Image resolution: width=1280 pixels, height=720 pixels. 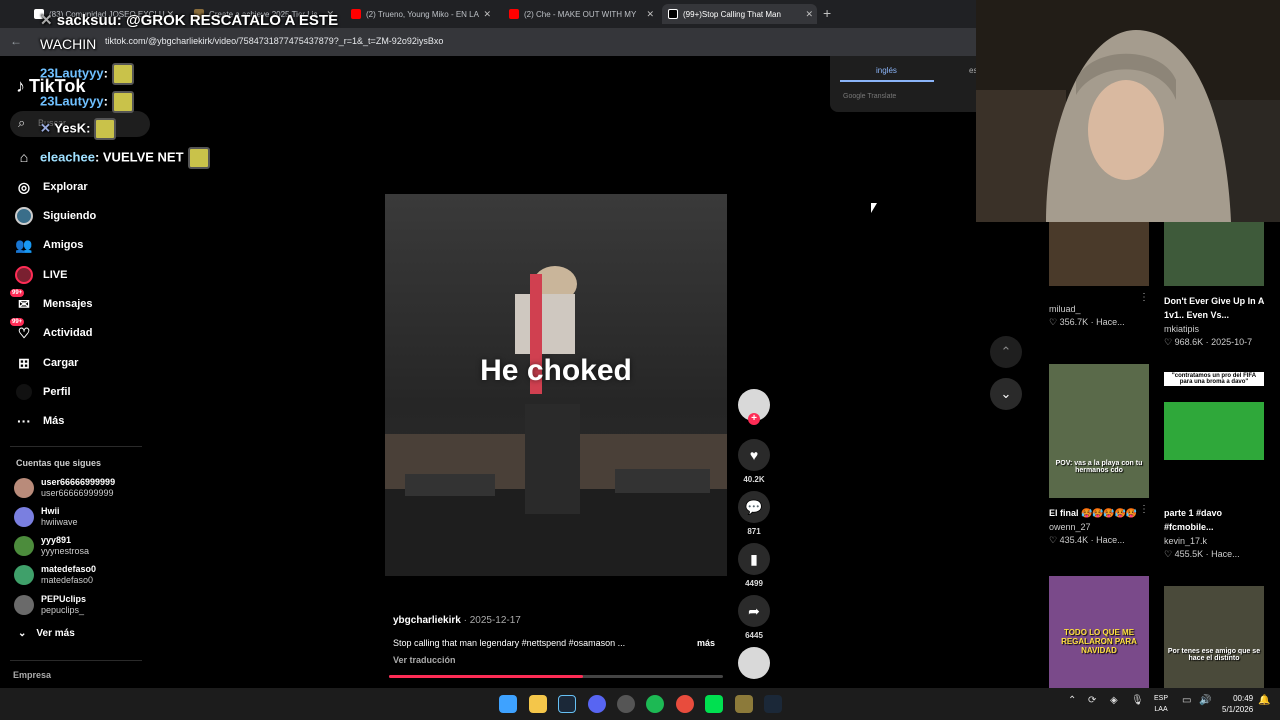 I want to click on following-account: user66666999999 user66666999999, so click(x=64, y=488).